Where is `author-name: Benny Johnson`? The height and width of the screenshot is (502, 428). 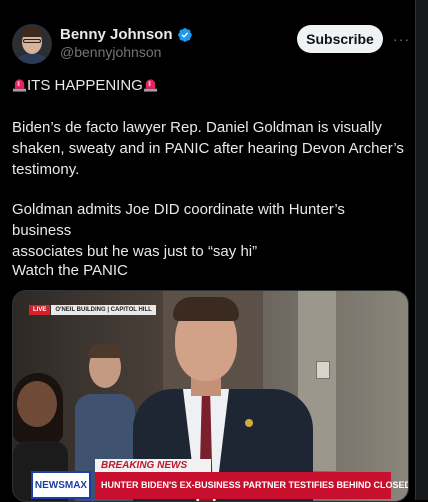
author-name: Benny Johnson is located at coordinates (116, 34).